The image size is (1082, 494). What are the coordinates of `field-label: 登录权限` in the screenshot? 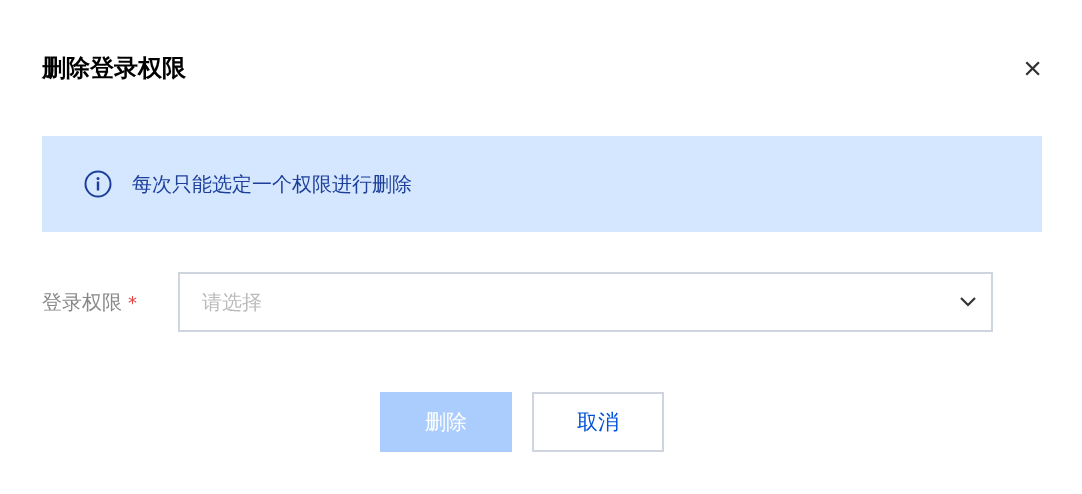 It's located at (82, 302).